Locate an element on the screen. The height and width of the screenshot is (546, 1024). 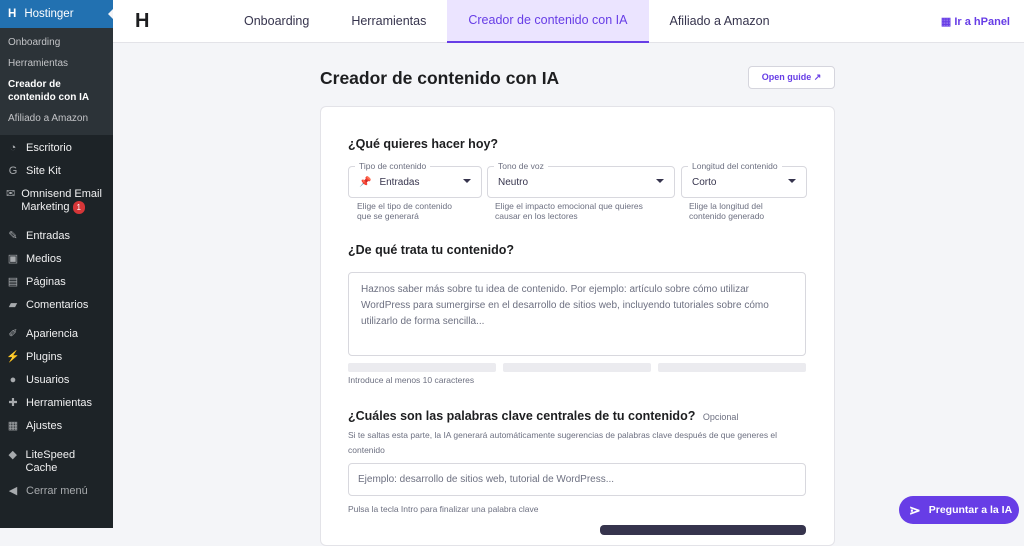
ai-sparkle-icon: ⋗ is located at coordinates (915, 509).